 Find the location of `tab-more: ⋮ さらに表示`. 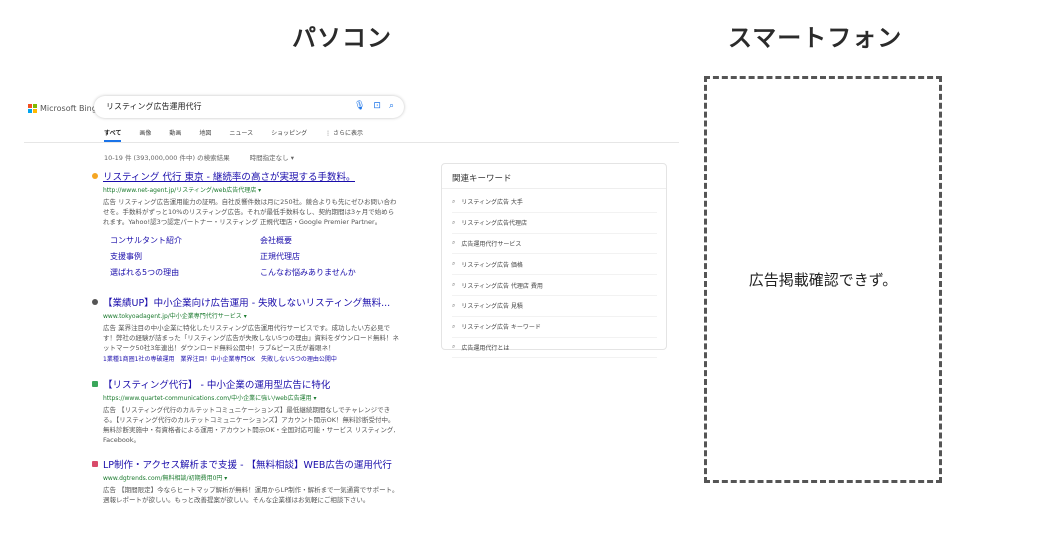

tab-more: ⋮ さらに表示 is located at coordinates (344, 135).